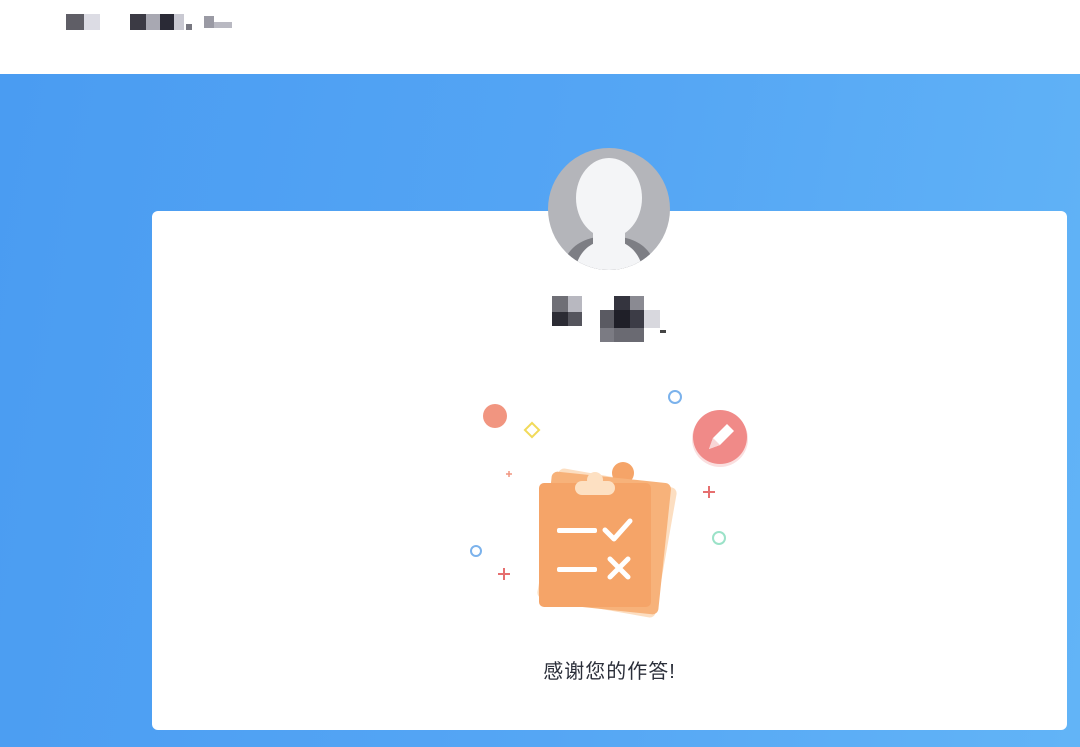  I want to click on pencil-icon, so click(720, 438).